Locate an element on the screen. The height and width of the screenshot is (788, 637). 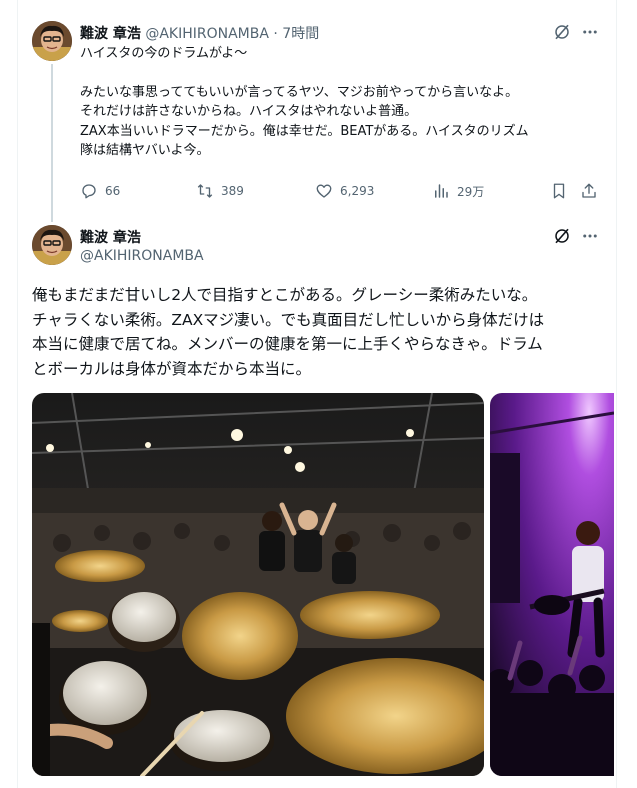
like-count: 6,293 is located at coordinates (357, 191).